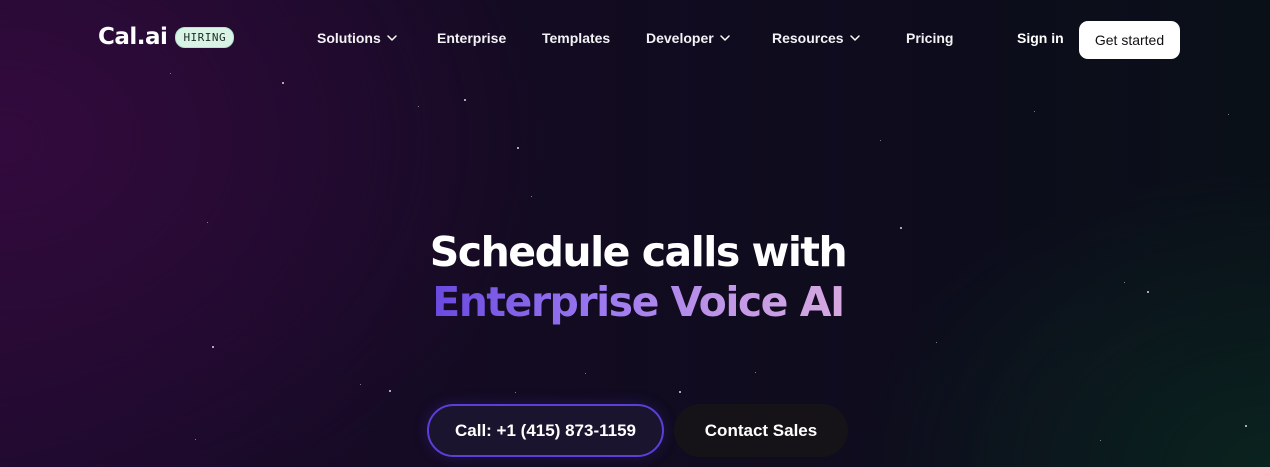 This screenshot has width=1270, height=467. Describe the element at coordinates (349, 38) in the screenshot. I see `nav-item-label: Solutions` at that location.